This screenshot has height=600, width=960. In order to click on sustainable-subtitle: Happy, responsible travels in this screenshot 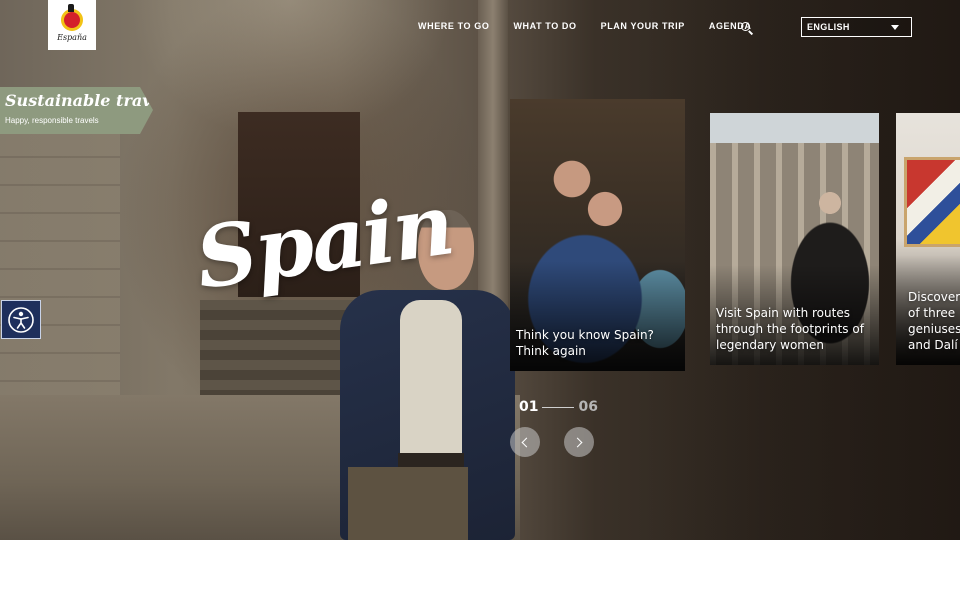, I will do `click(52, 120)`.